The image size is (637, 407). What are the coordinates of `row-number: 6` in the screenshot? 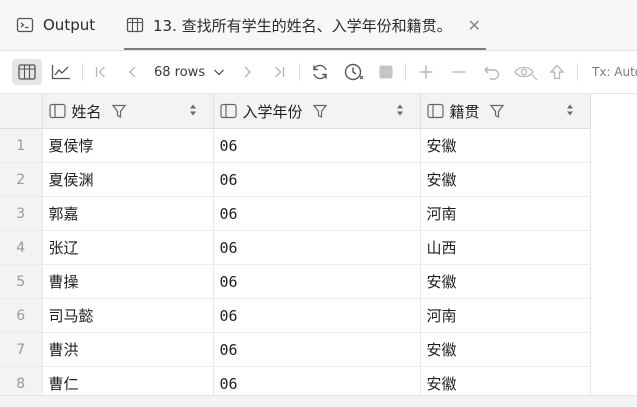 It's located at (21, 315).